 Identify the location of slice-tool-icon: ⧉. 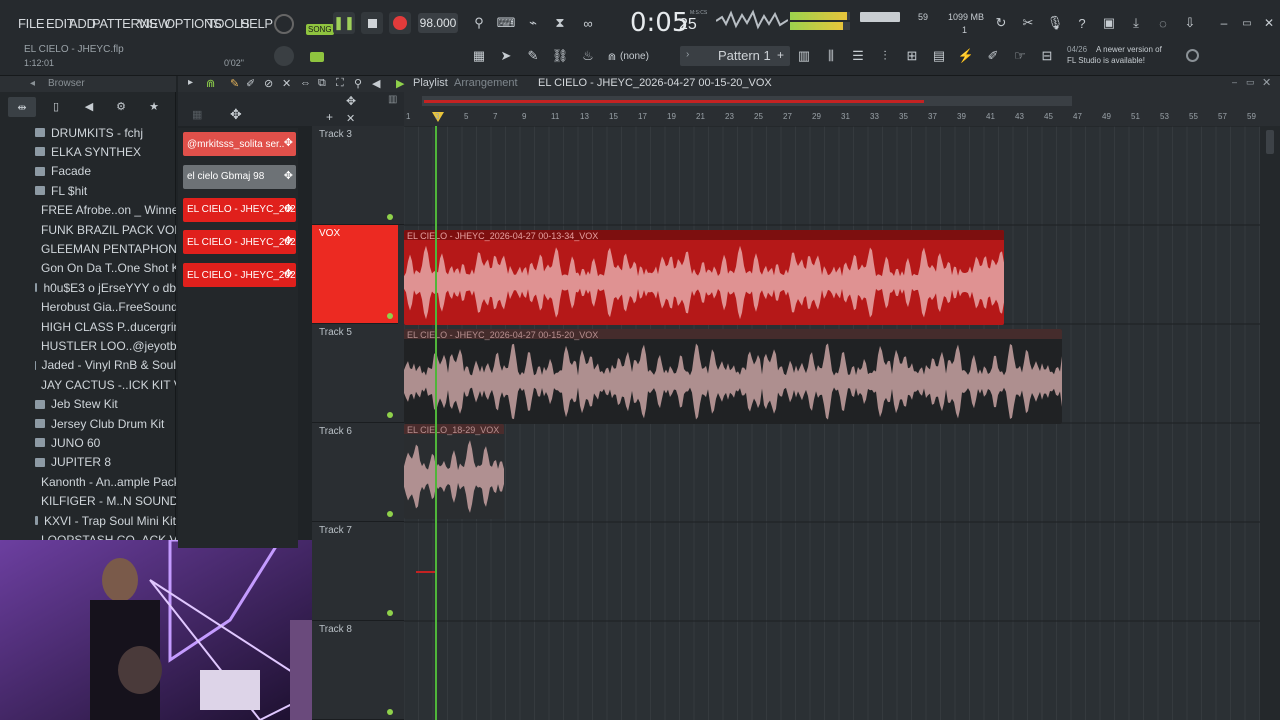
(322, 83).